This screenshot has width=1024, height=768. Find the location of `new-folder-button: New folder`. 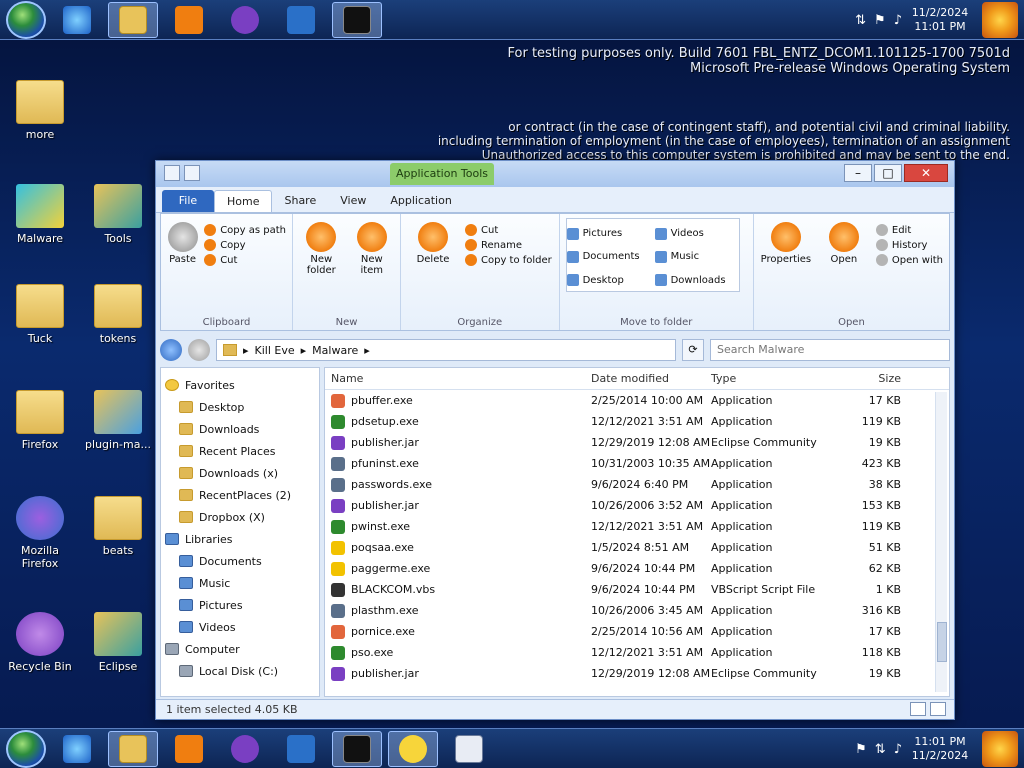

new-folder-button: New folder is located at coordinates (321, 265).